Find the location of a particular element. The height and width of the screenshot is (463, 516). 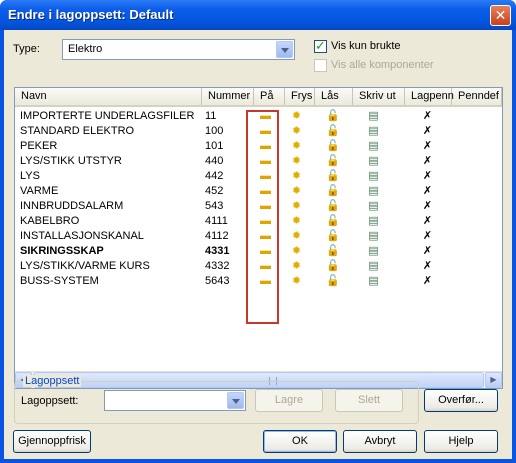

hjelp-button: Hjelp is located at coordinates (461, 441).